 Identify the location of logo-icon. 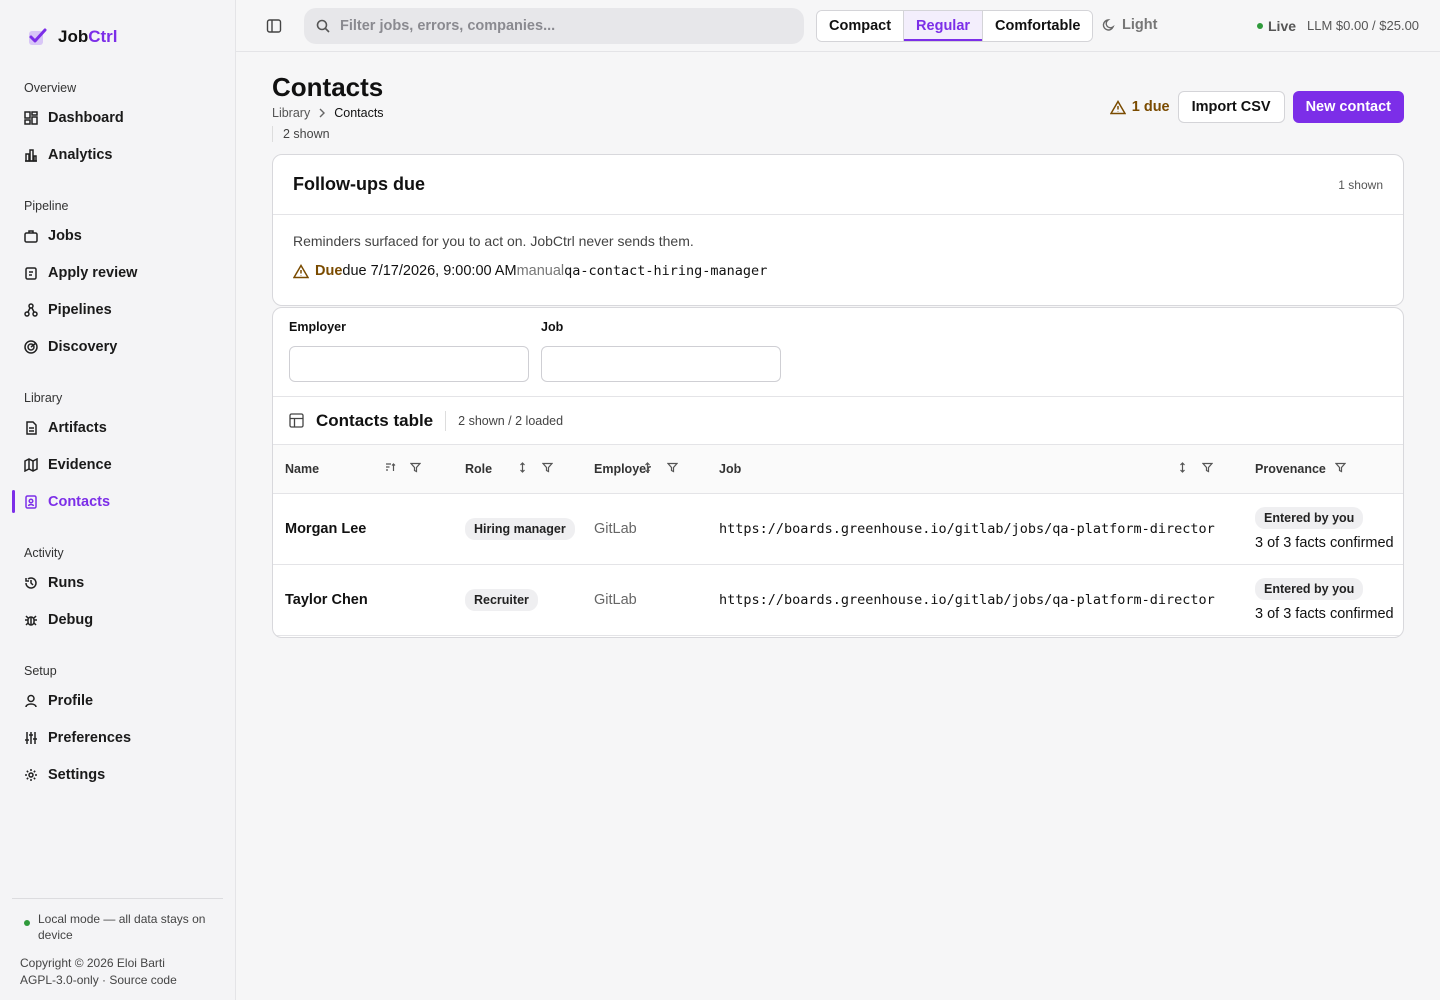
(38, 36).